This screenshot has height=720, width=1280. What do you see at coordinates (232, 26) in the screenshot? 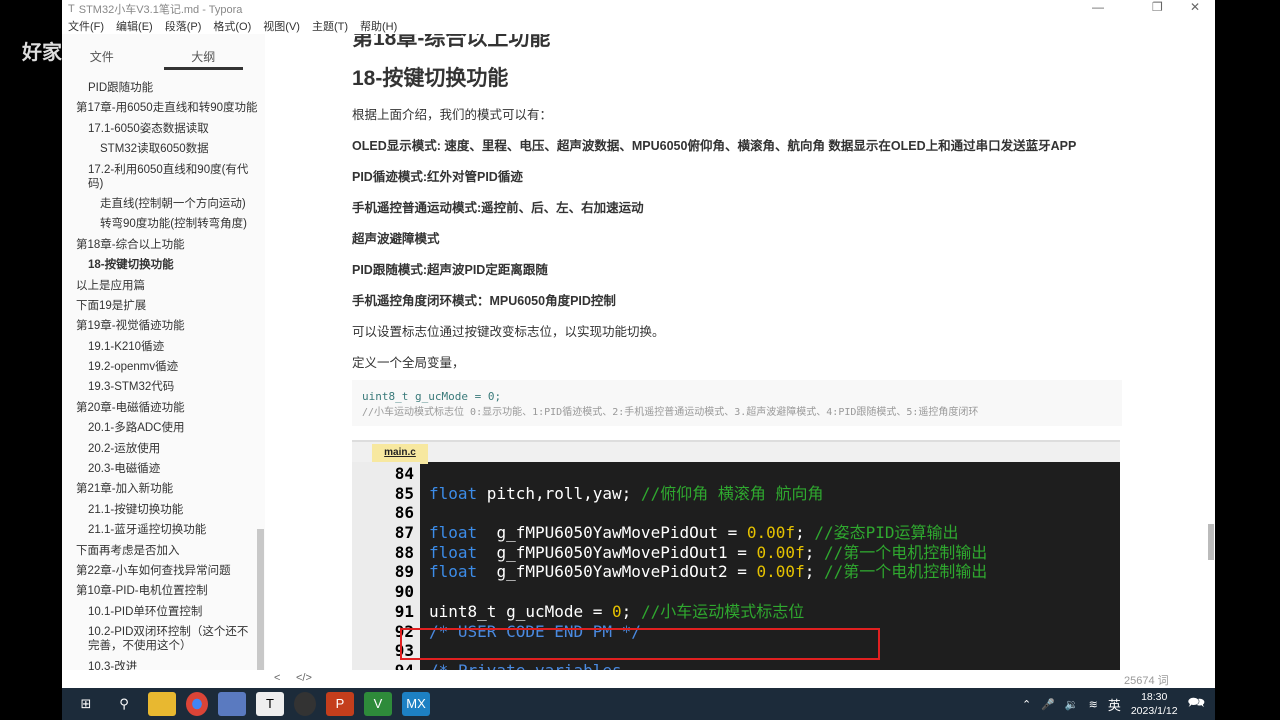
I see `menu-item: 格式(O)` at bounding box center [232, 26].